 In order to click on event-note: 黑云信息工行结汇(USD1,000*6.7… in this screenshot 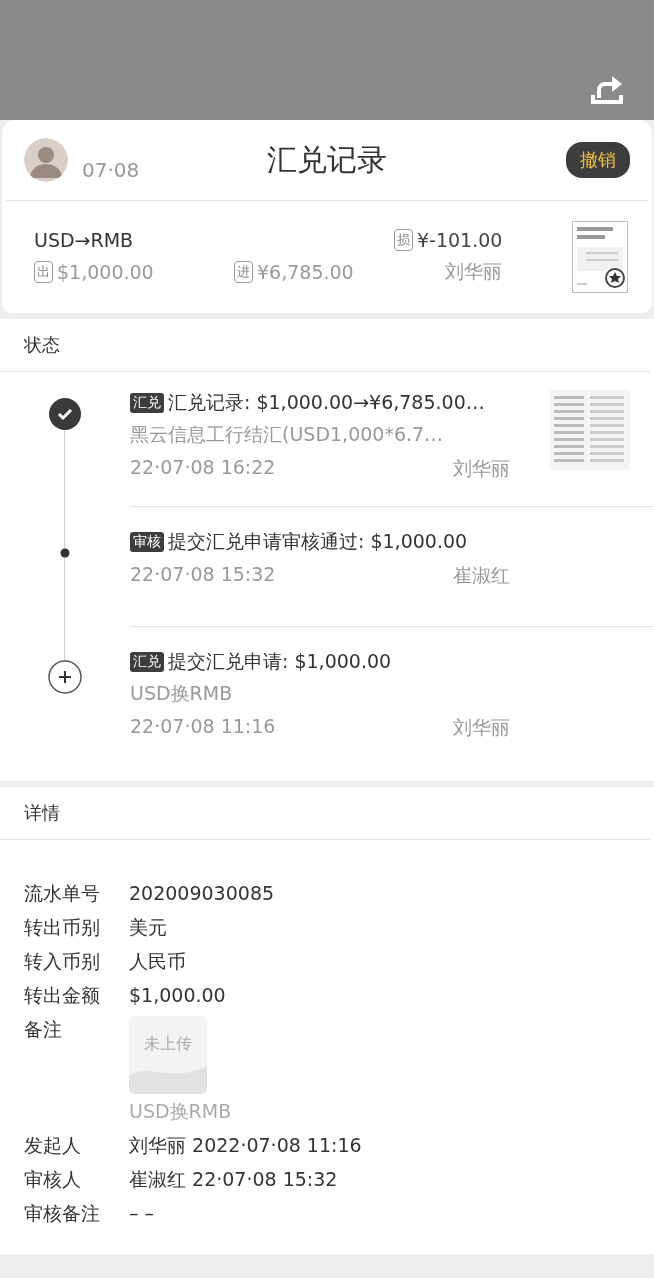, I will do `click(287, 434)`.